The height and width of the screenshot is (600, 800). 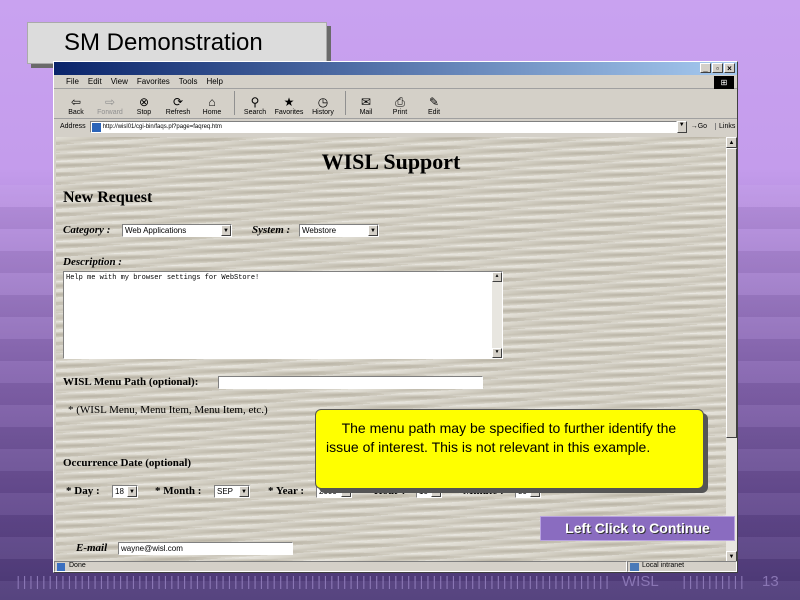 What do you see at coordinates (77, 565) in the screenshot?
I see `status-text: Done` at bounding box center [77, 565].